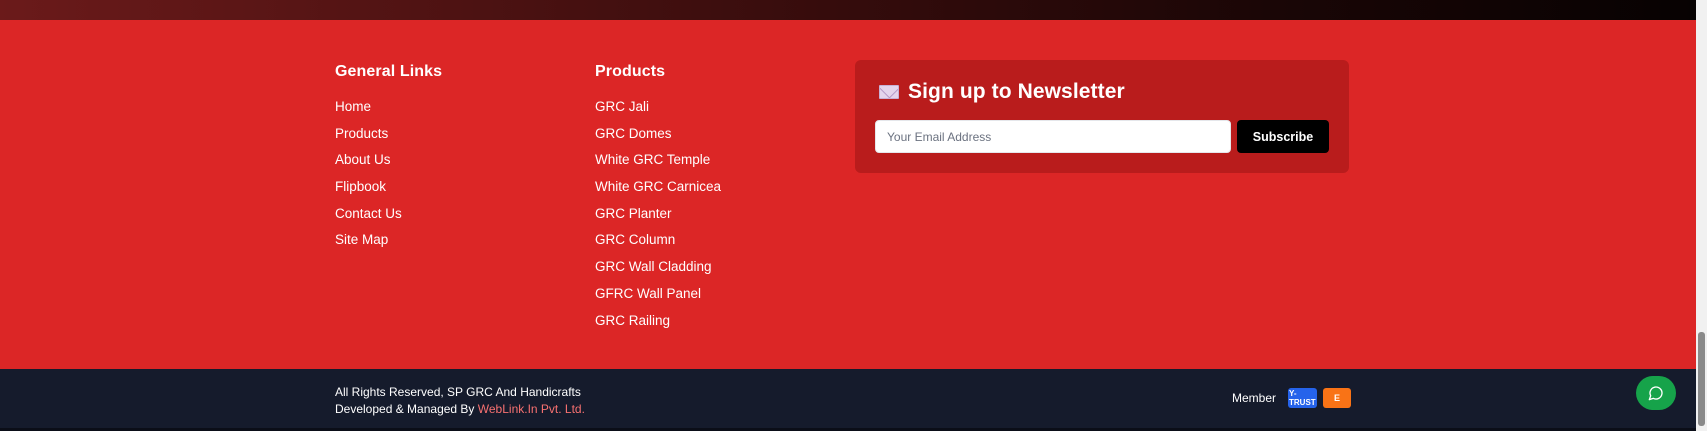 The image size is (1707, 431). I want to click on member-badges: Member Y-TRUST E, so click(1292, 398).